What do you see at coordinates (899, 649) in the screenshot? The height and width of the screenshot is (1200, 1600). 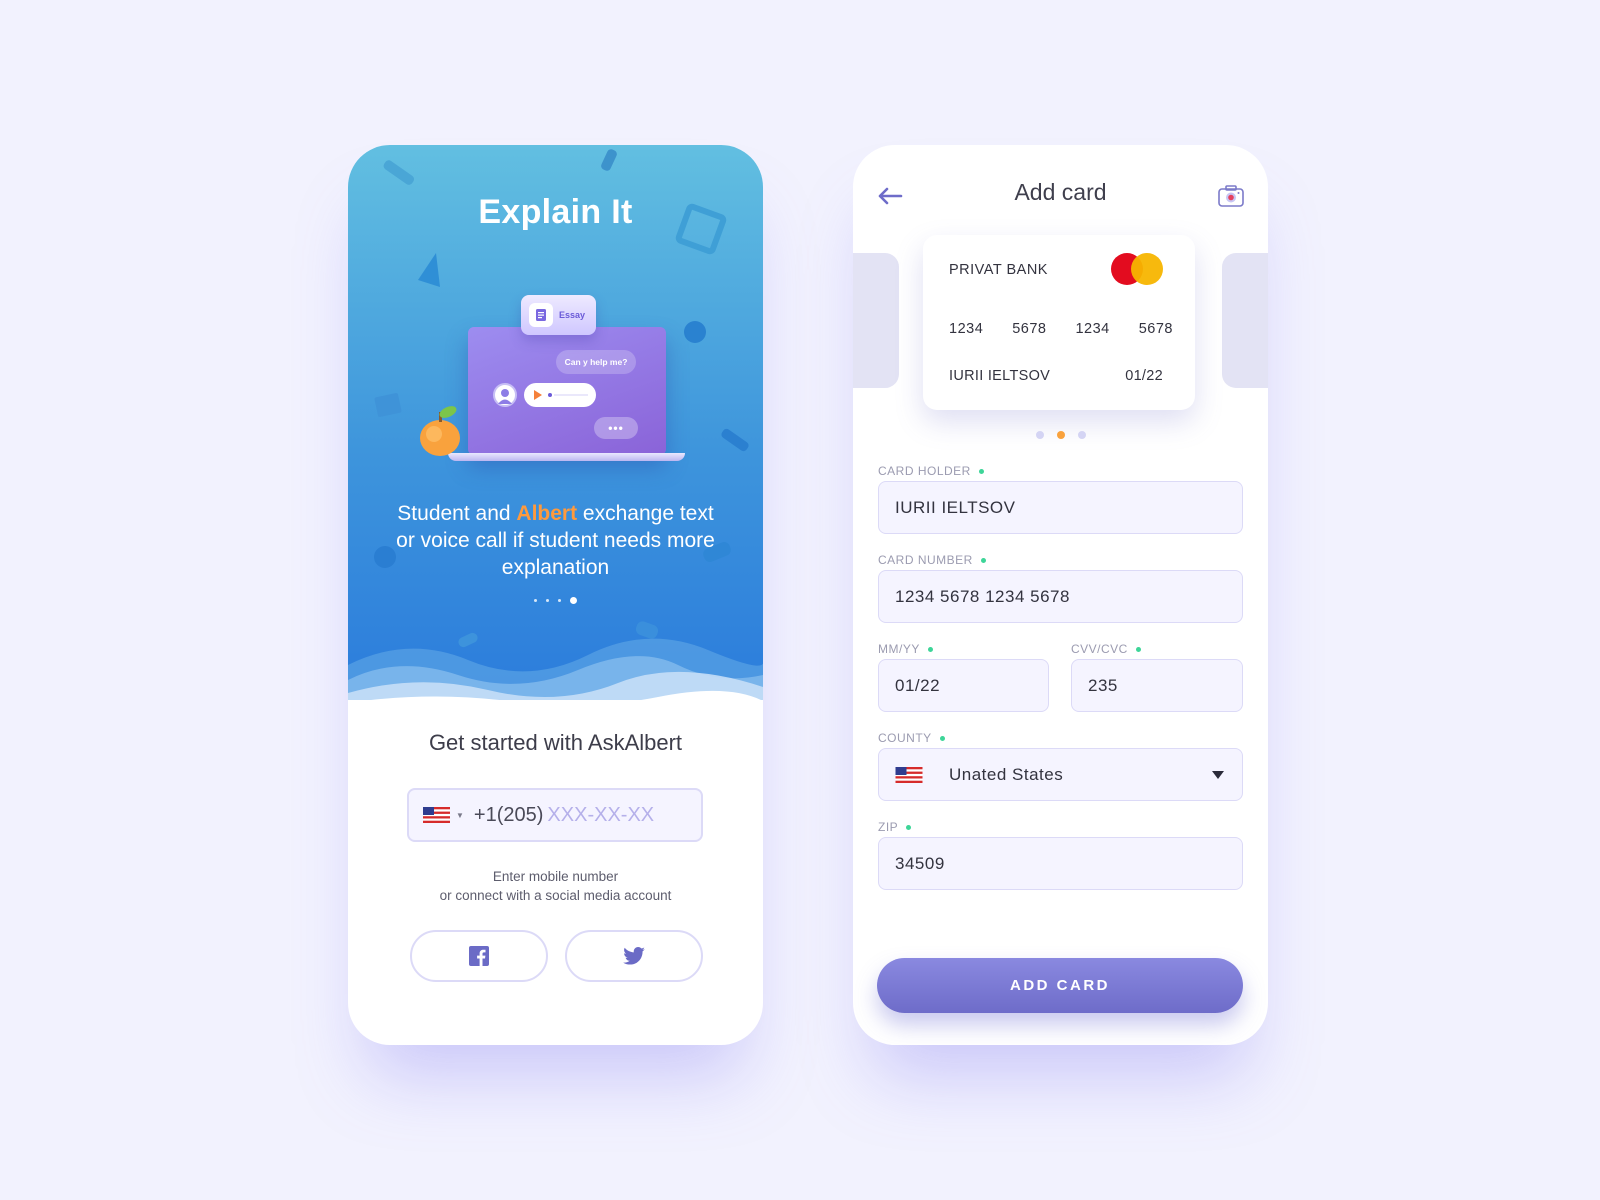 I see `expiry-label-text: MM/YY` at bounding box center [899, 649].